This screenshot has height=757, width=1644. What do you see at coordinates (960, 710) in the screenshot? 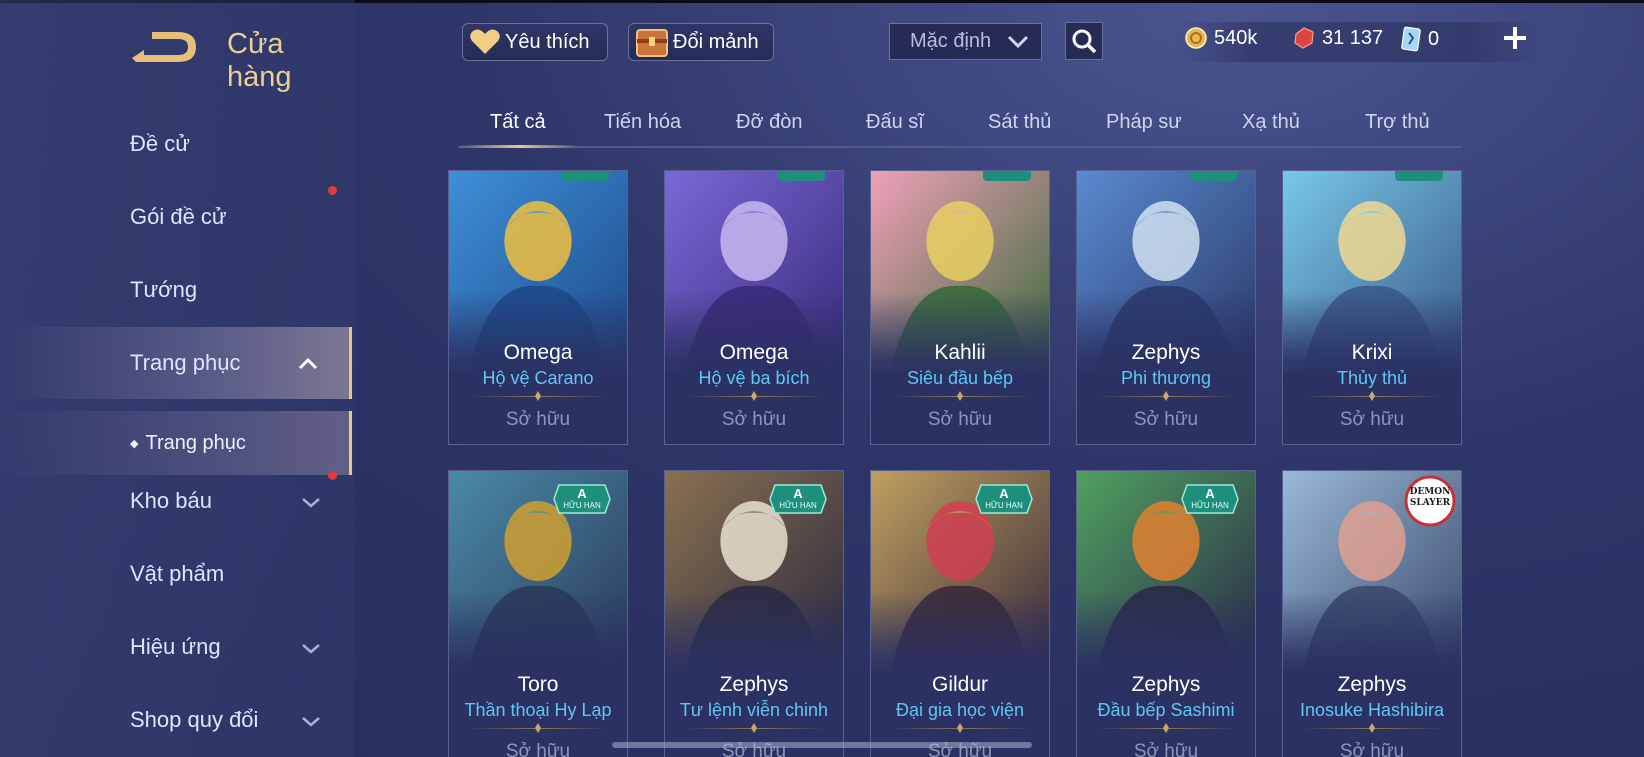
I see `skin-name: Đại gia học viện` at bounding box center [960, 710].